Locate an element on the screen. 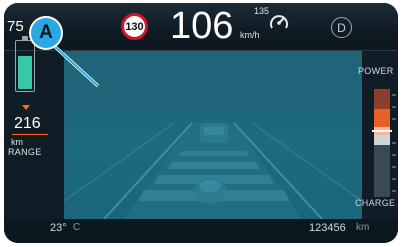  callout-marker: A is located at coordinates (46, 33).